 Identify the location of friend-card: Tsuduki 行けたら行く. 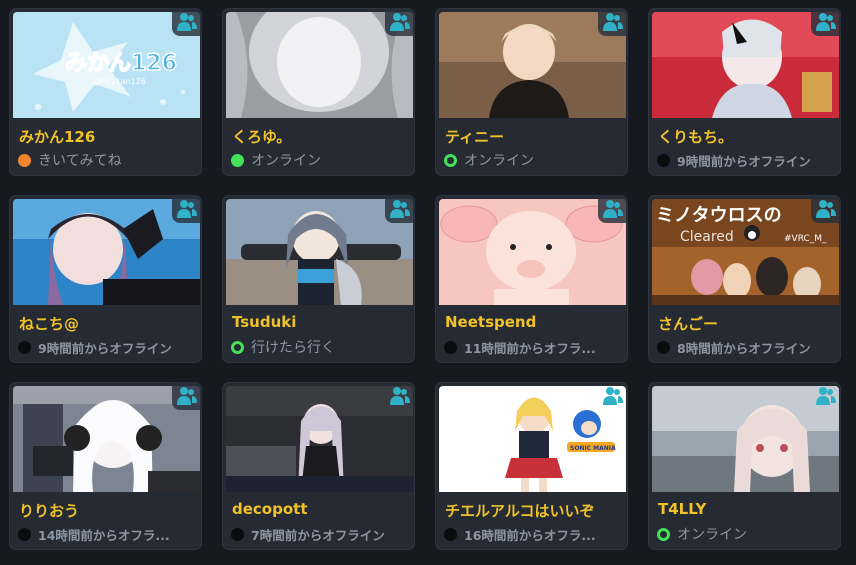
(318, 279).